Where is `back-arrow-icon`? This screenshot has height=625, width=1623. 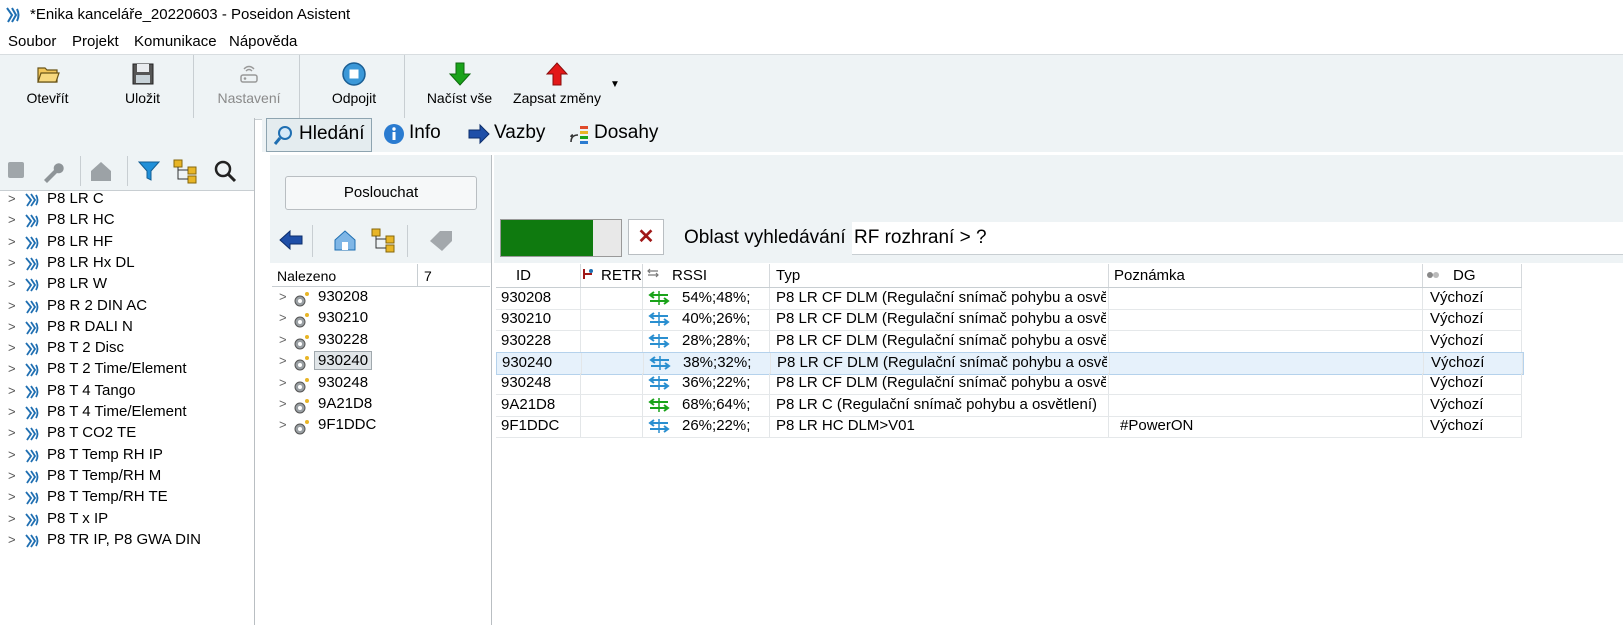 back-arrow-icon is located at coordinates (291, 240).